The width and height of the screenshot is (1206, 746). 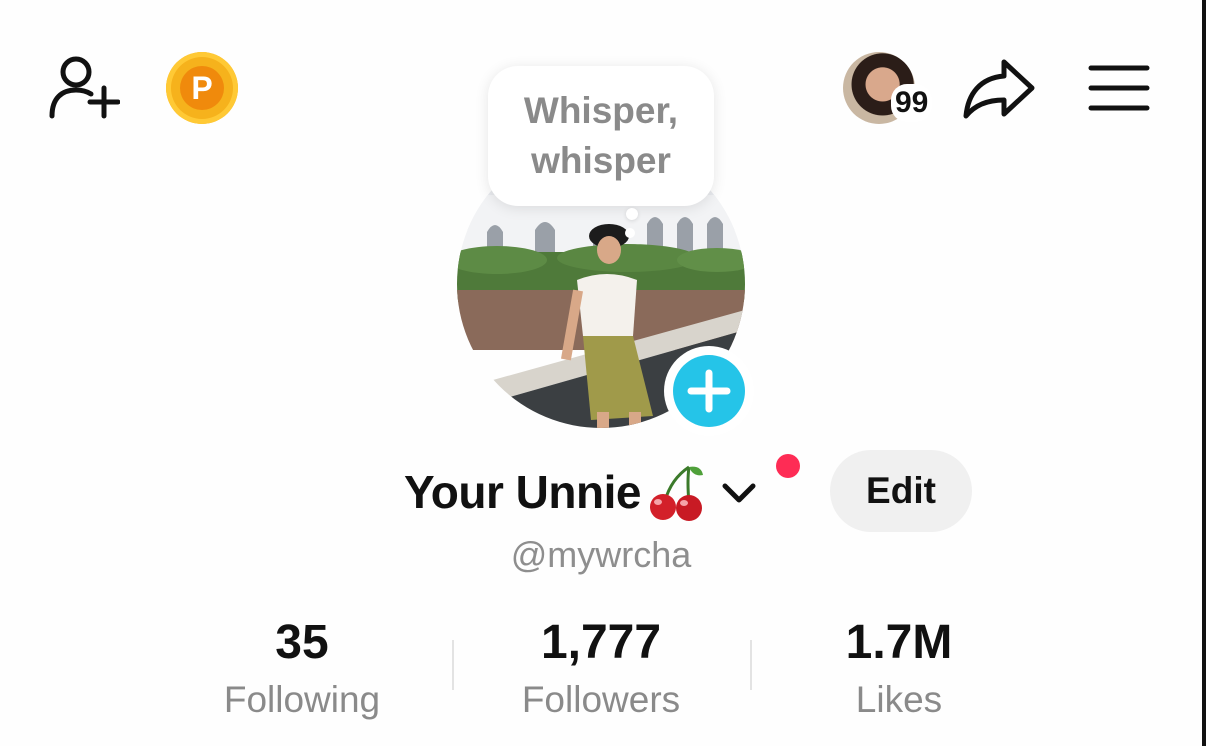 I want to click on name-row: Your Unnie, so click(x=583, y=492).